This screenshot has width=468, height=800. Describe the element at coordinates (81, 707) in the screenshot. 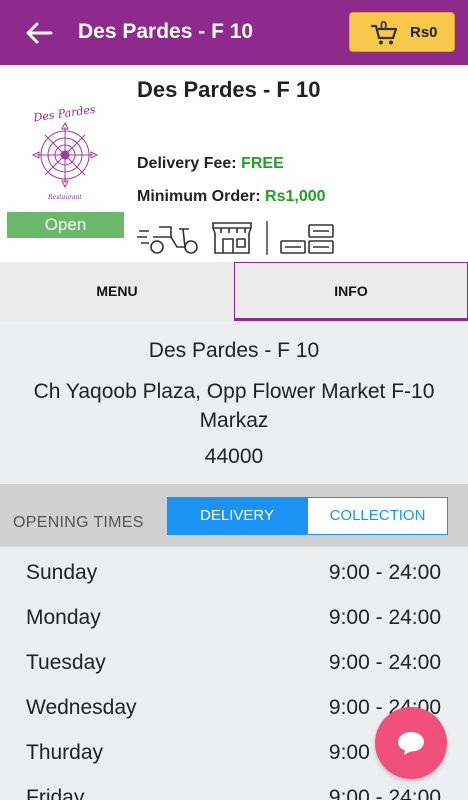

I see `day-name: Wednesday` at that location.